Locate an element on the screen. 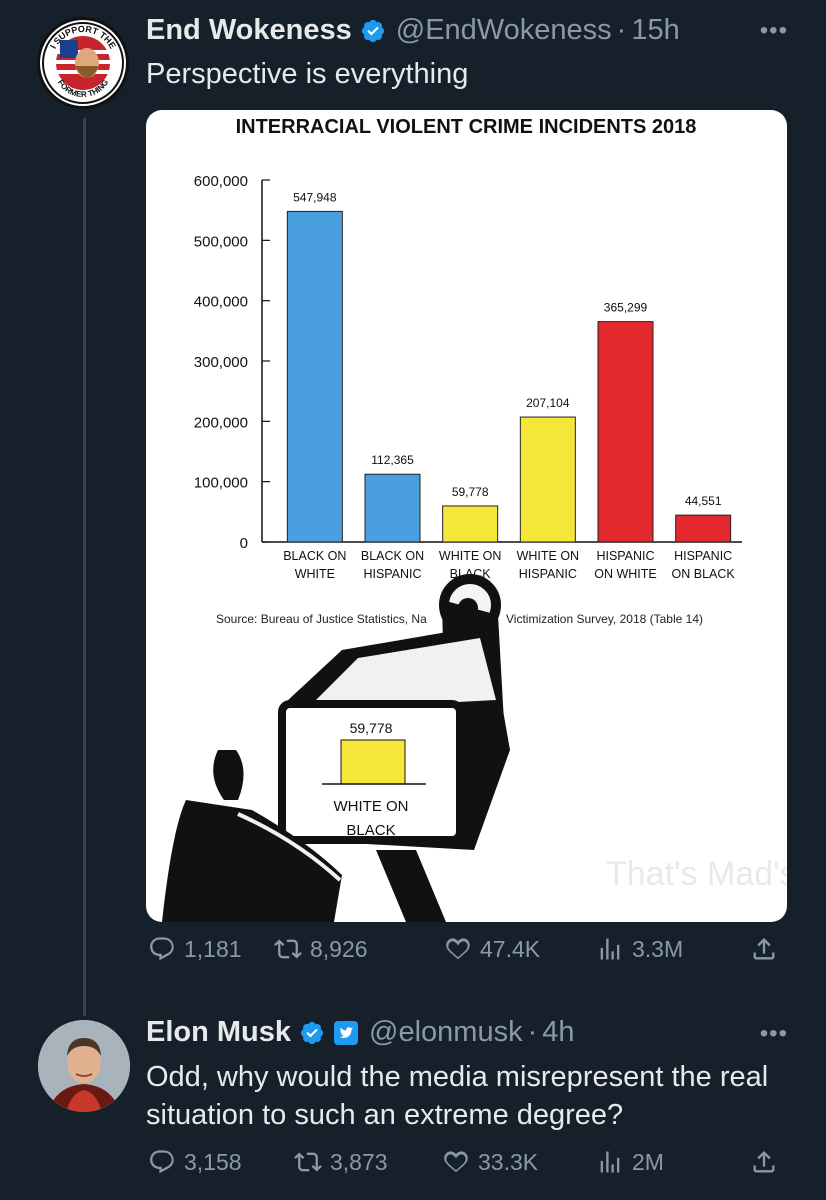 Image resolution: width=826 pixels, height=1200 pixels. avatar-photo is located at coordinates (84, 1066).